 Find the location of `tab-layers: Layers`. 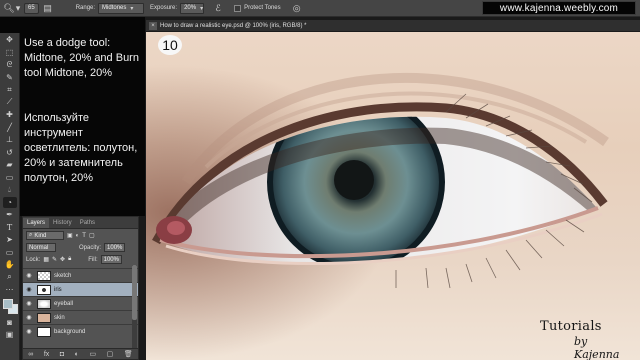

tab-layers: Layers is located at coordinates (36, 223).